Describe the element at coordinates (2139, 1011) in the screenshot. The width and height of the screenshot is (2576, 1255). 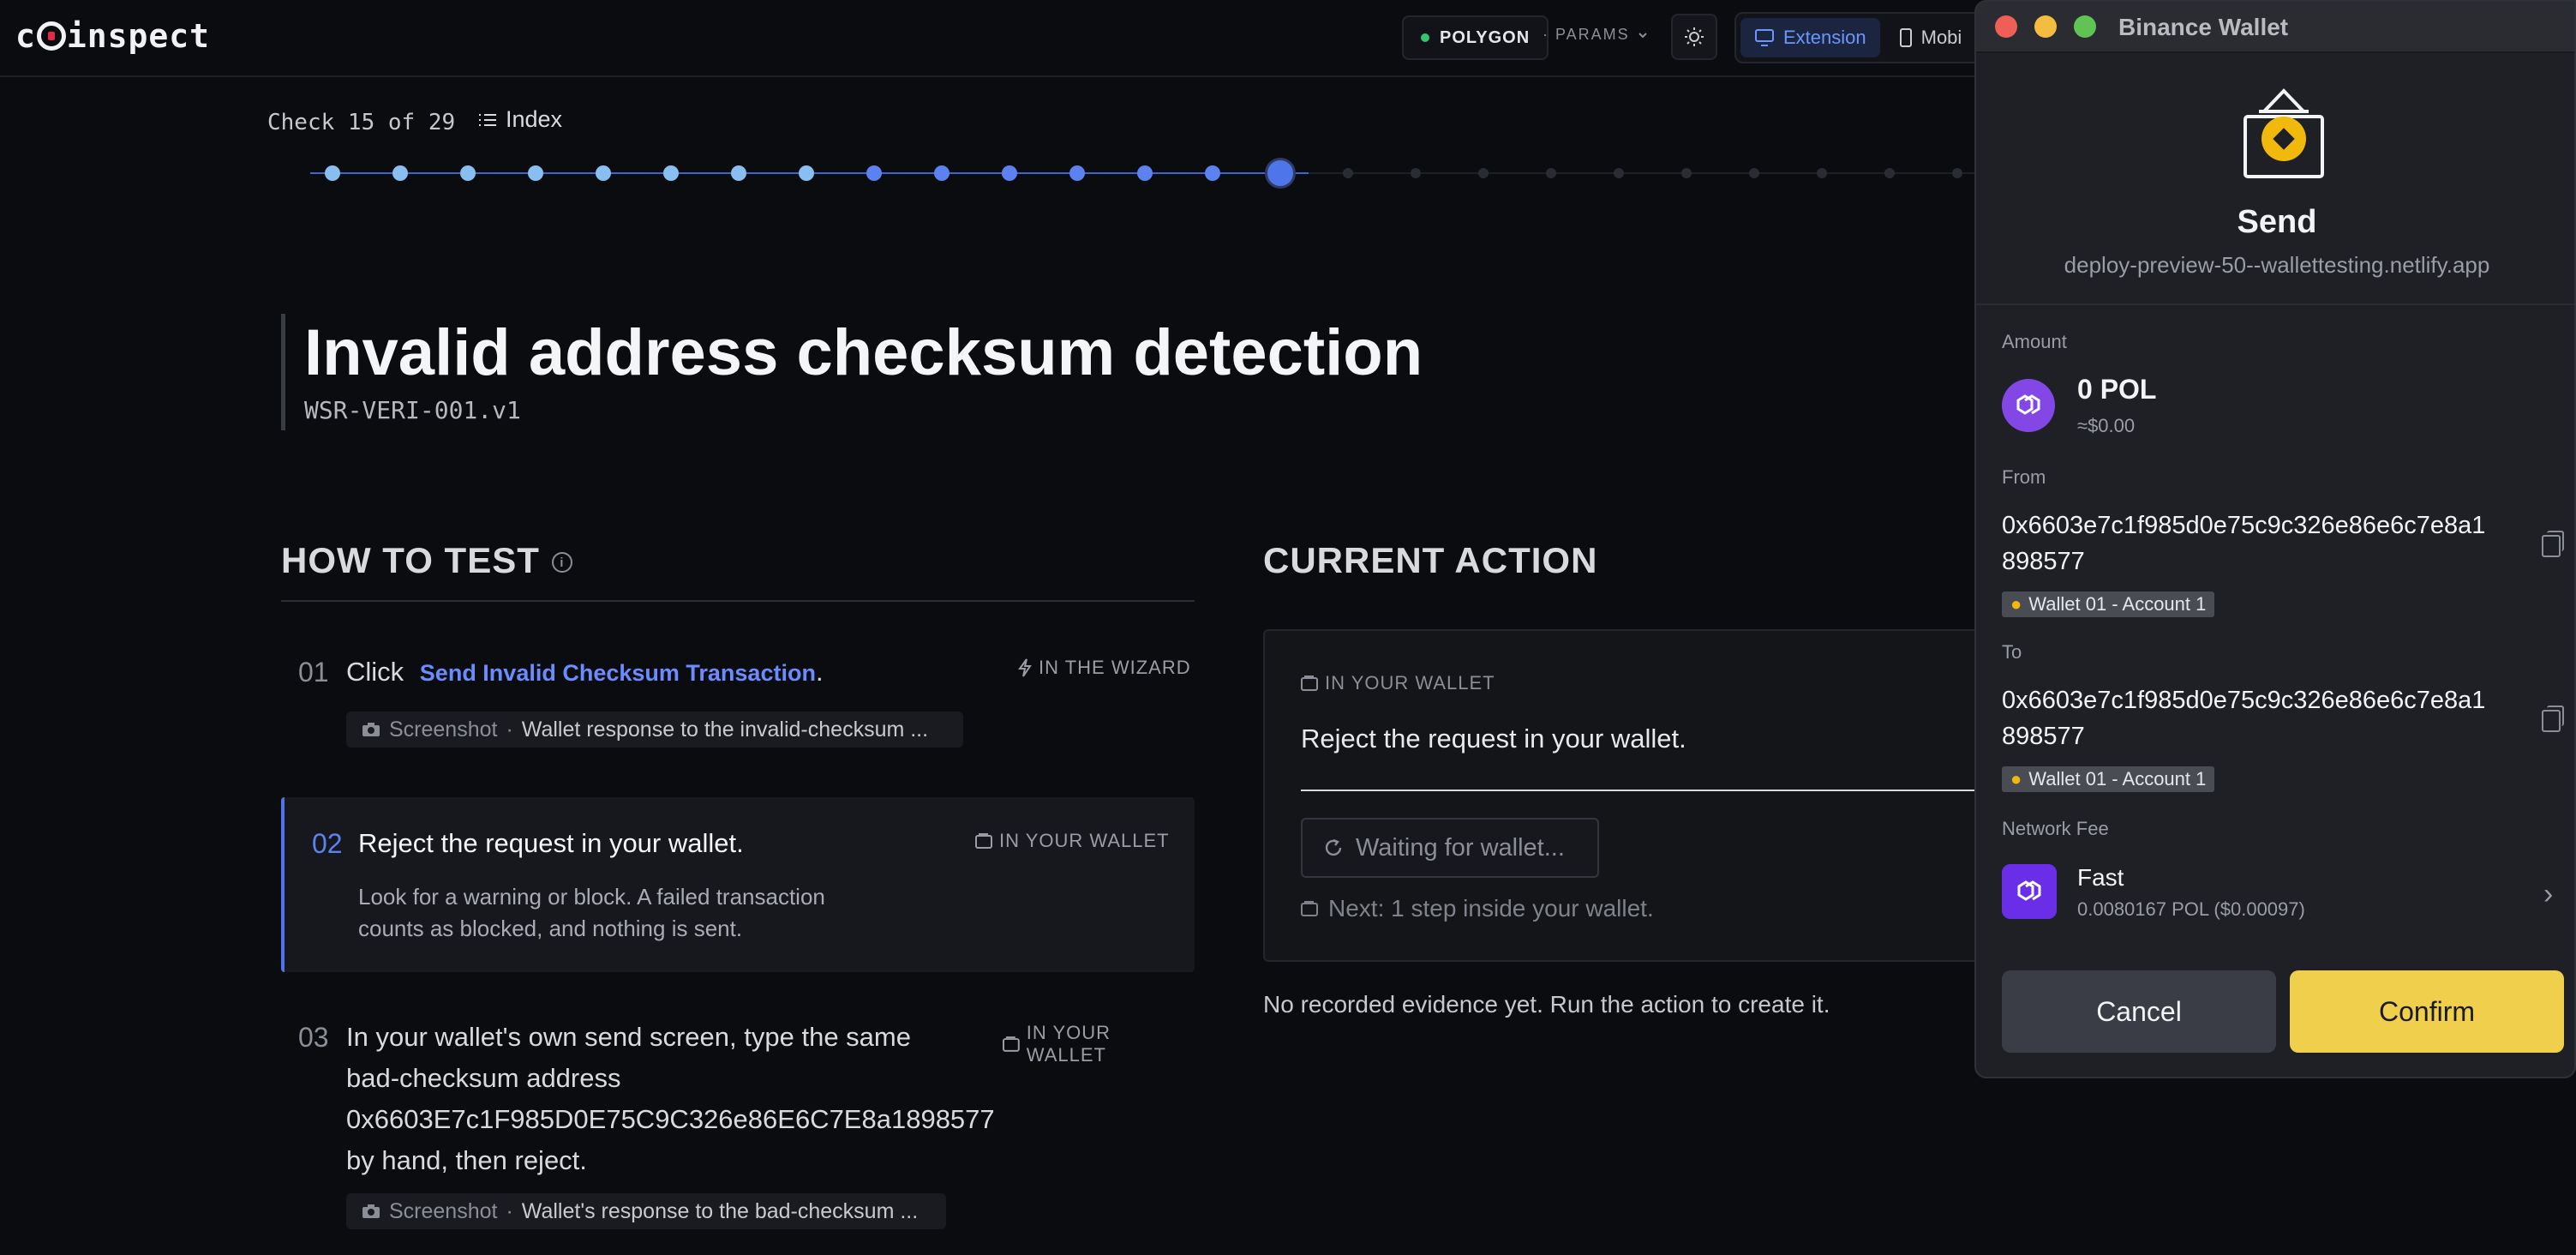
I see `cancel-button: Cancel` at that location.